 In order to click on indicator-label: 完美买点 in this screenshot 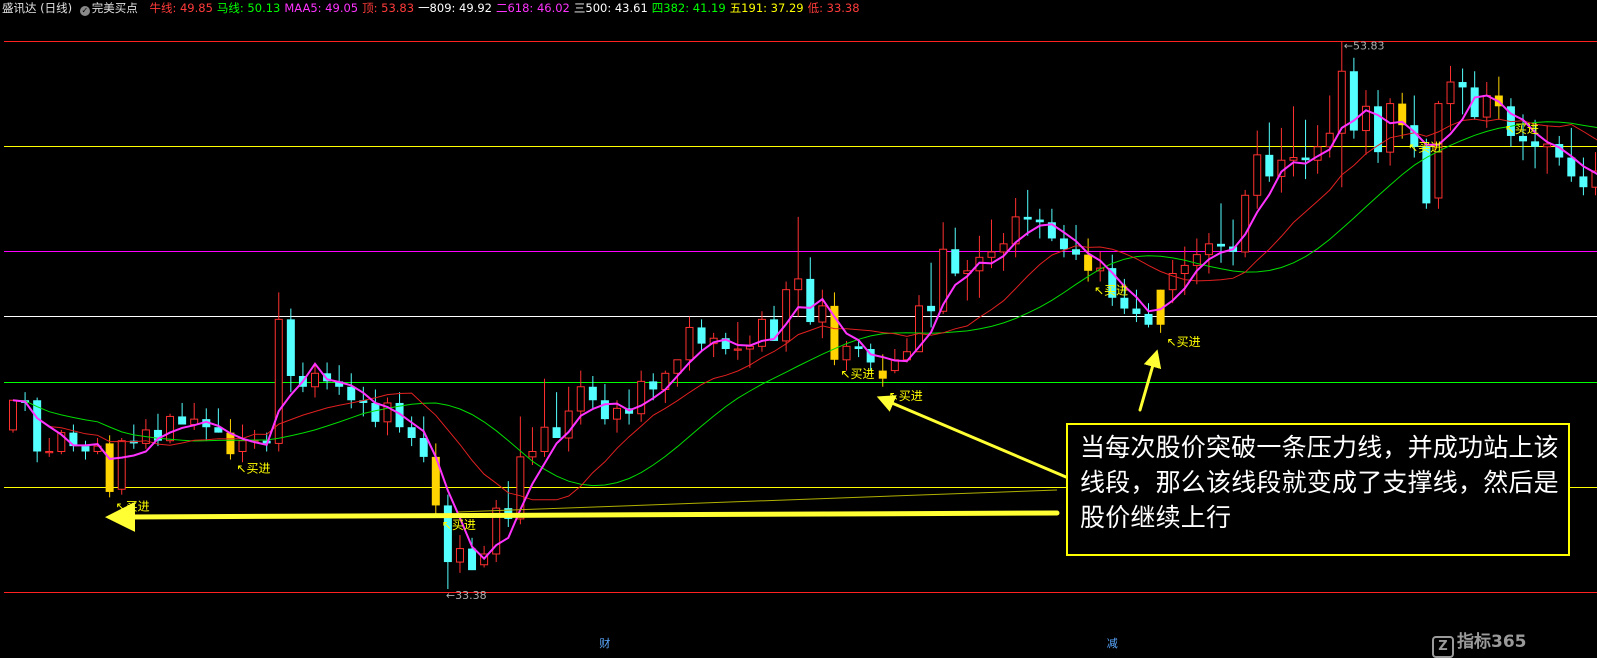, I will do `click(115, 8)`.